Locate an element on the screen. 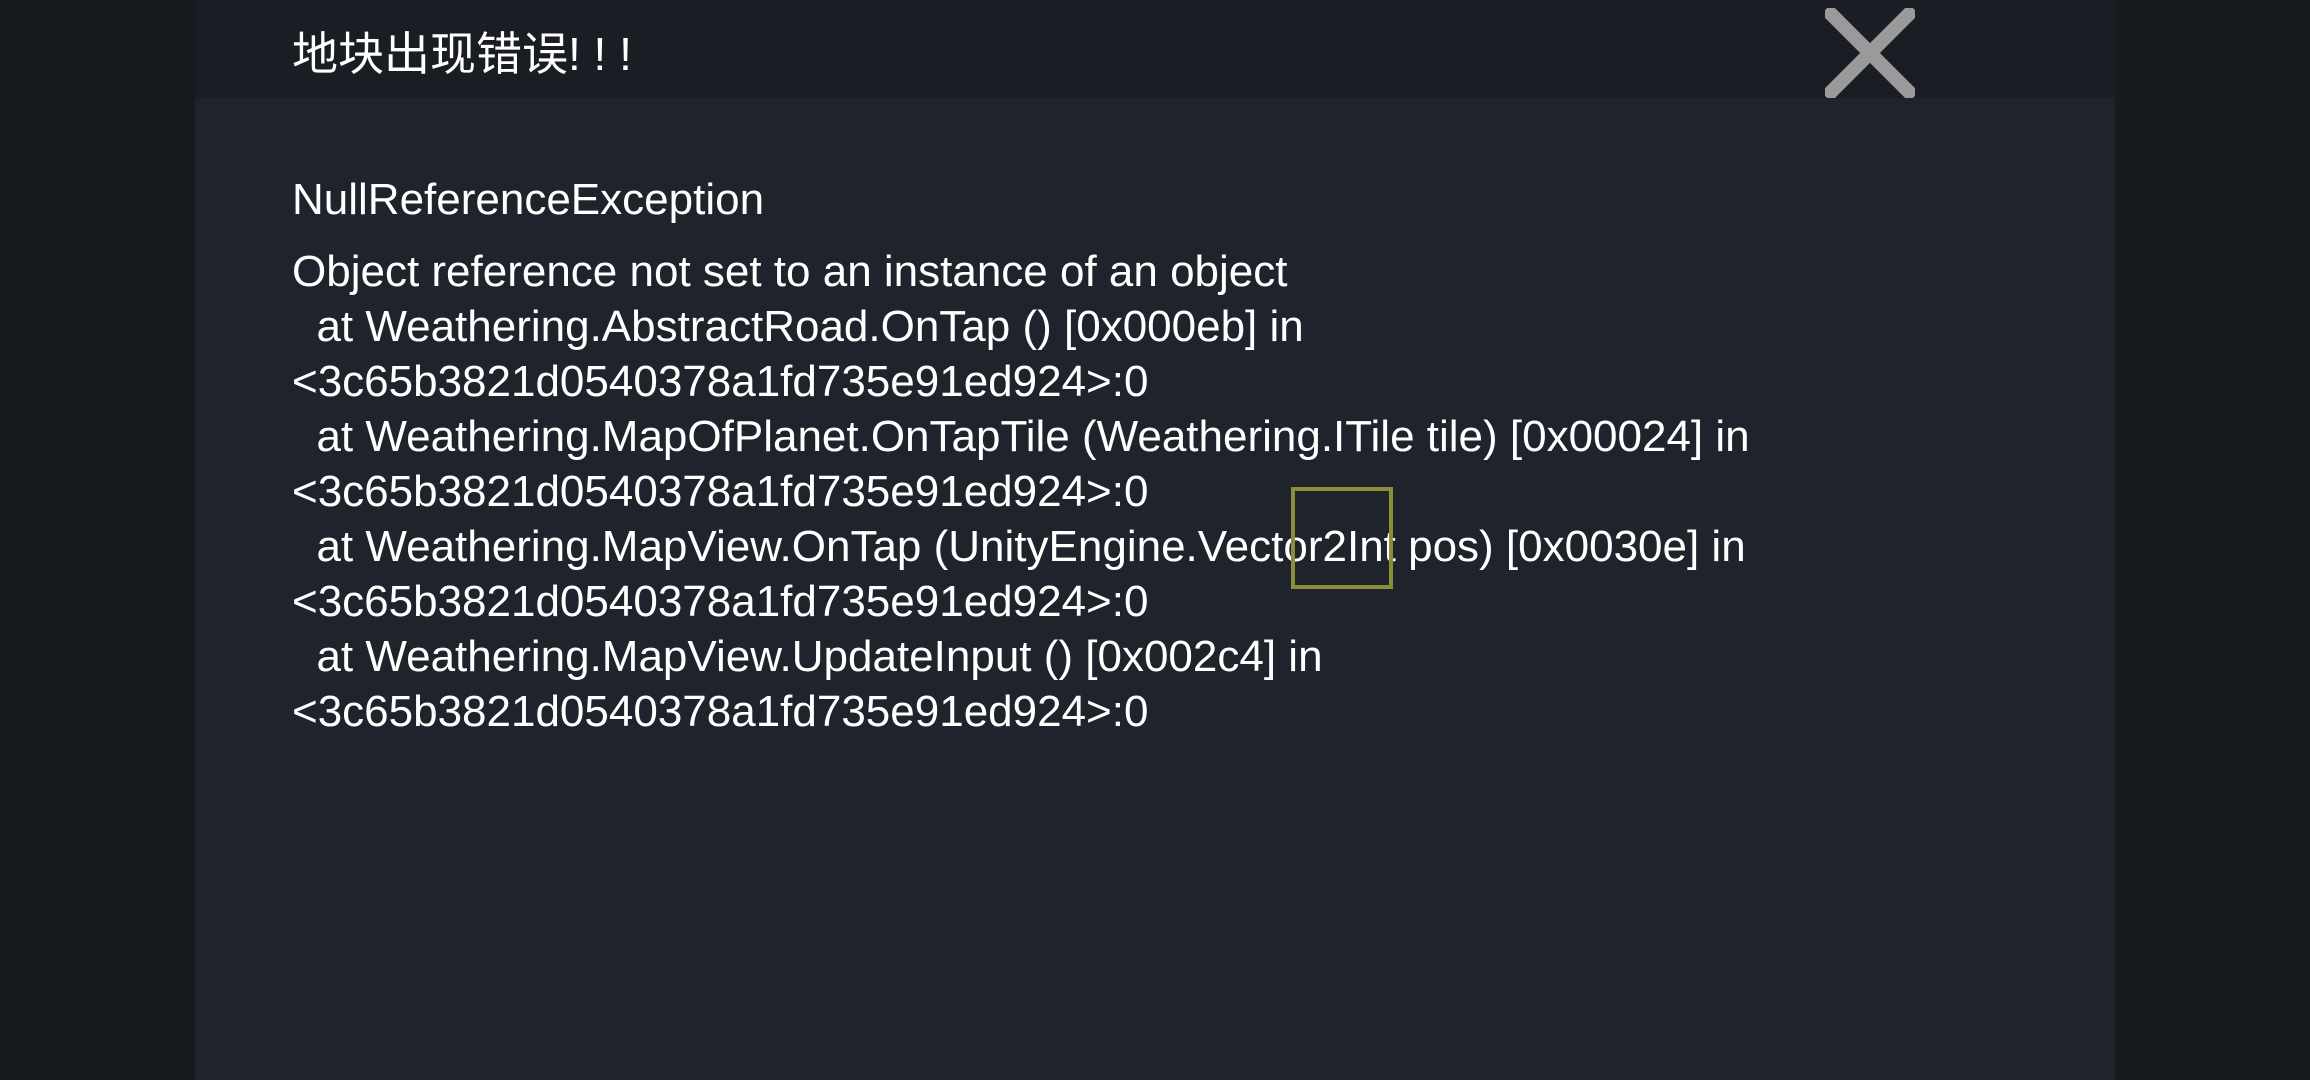 The image size is (2310, 1080). dialog-title: 地块出现错误! ! ! is located at coordinates (462, 54).